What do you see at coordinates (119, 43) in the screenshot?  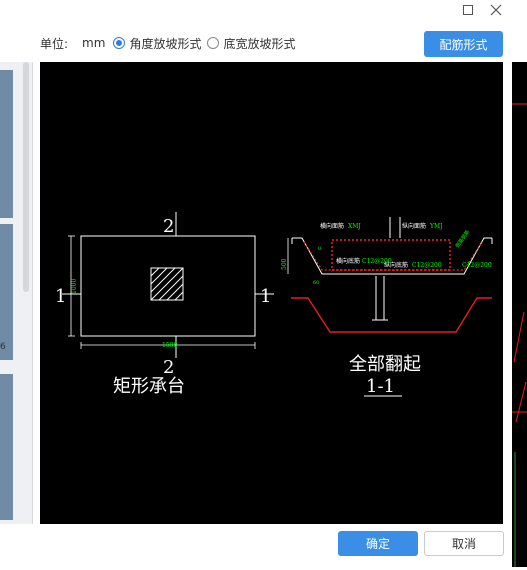 I see `radio-angle-indicator` at bounding box center [119, 43].